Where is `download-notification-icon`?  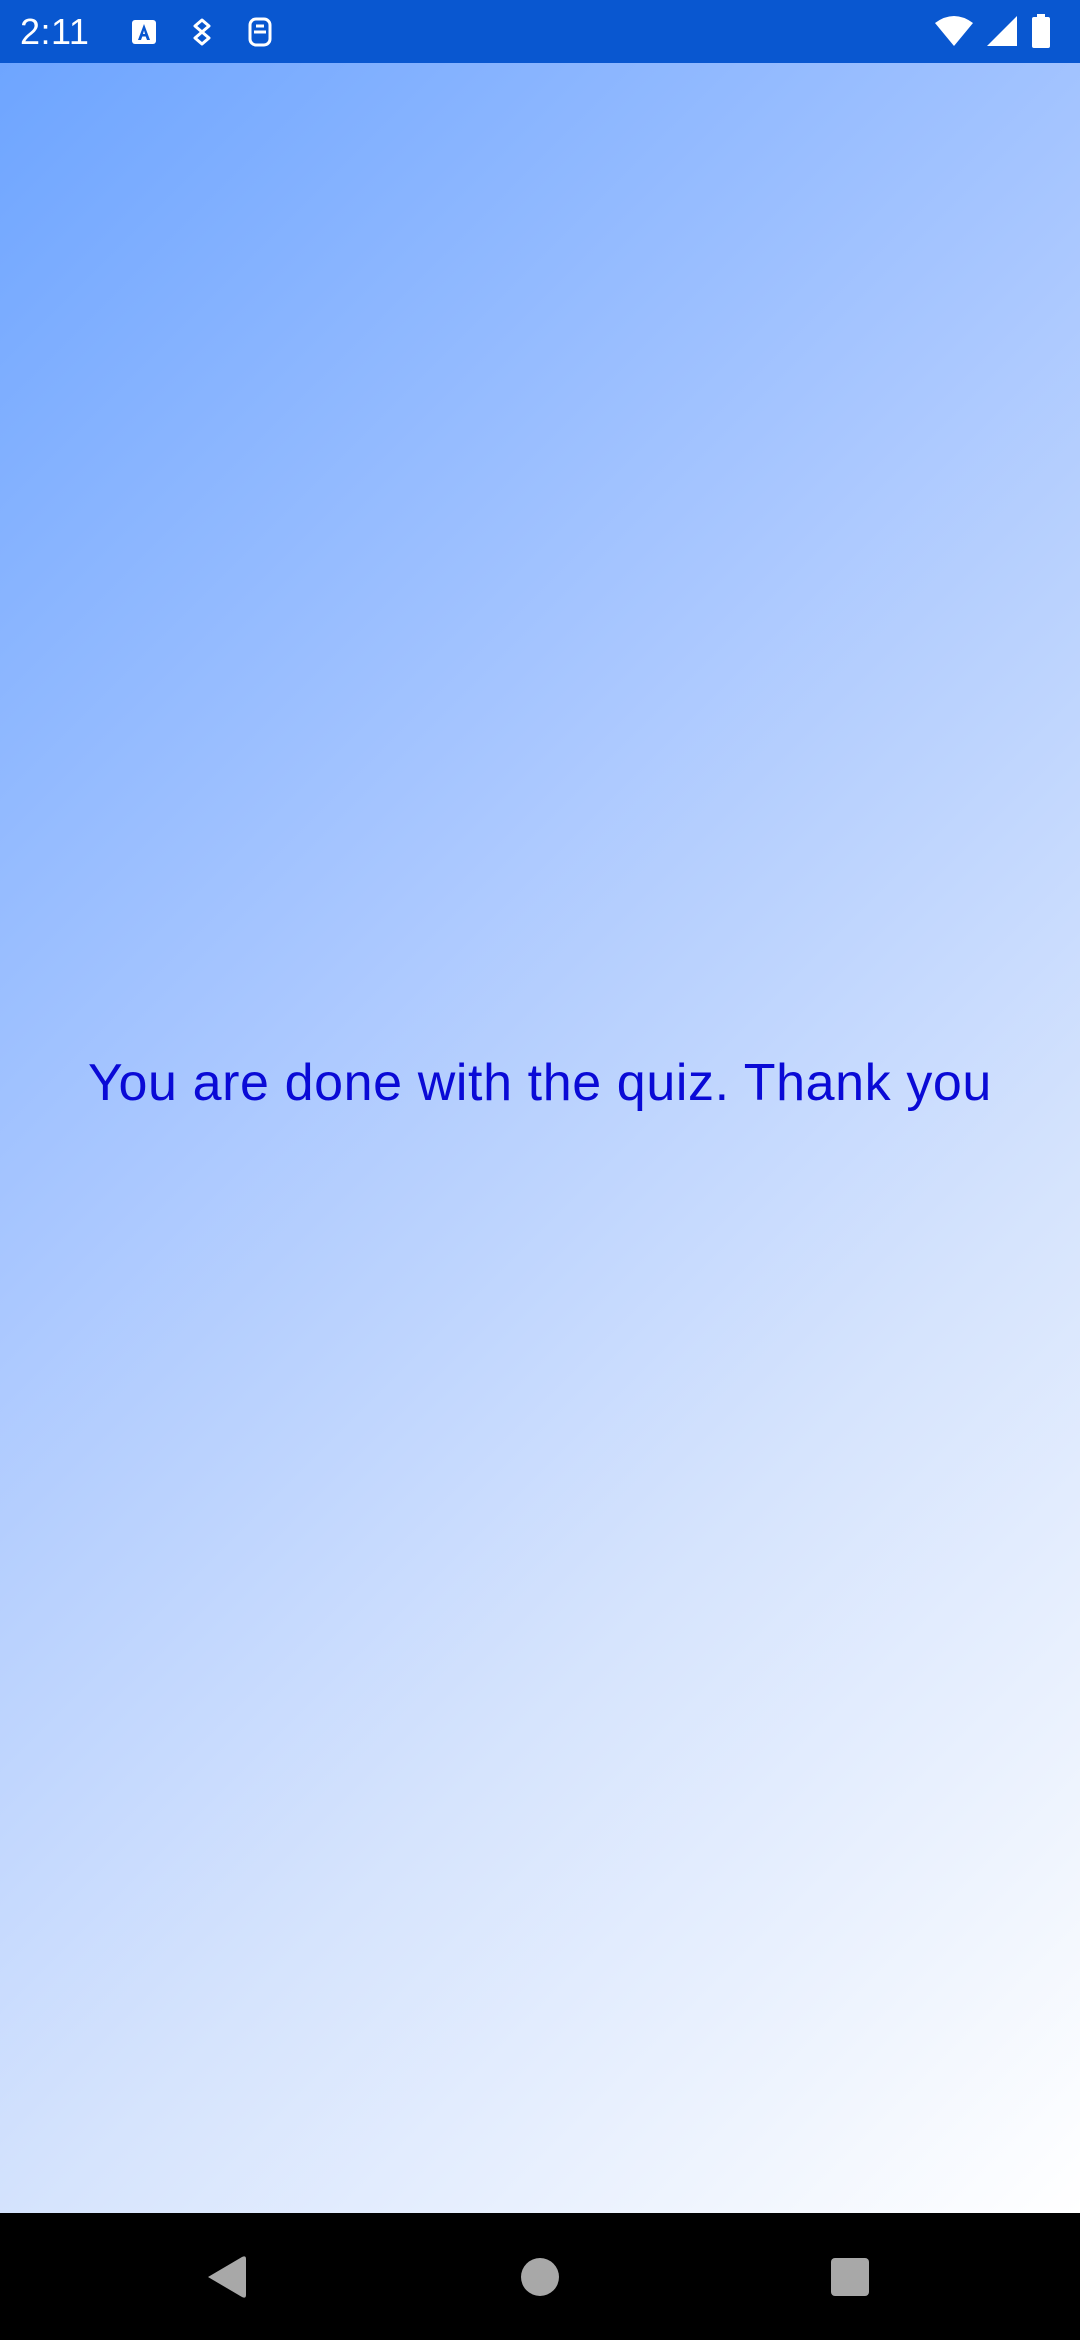 download-notification-icon is located at coordinates (202, 32).